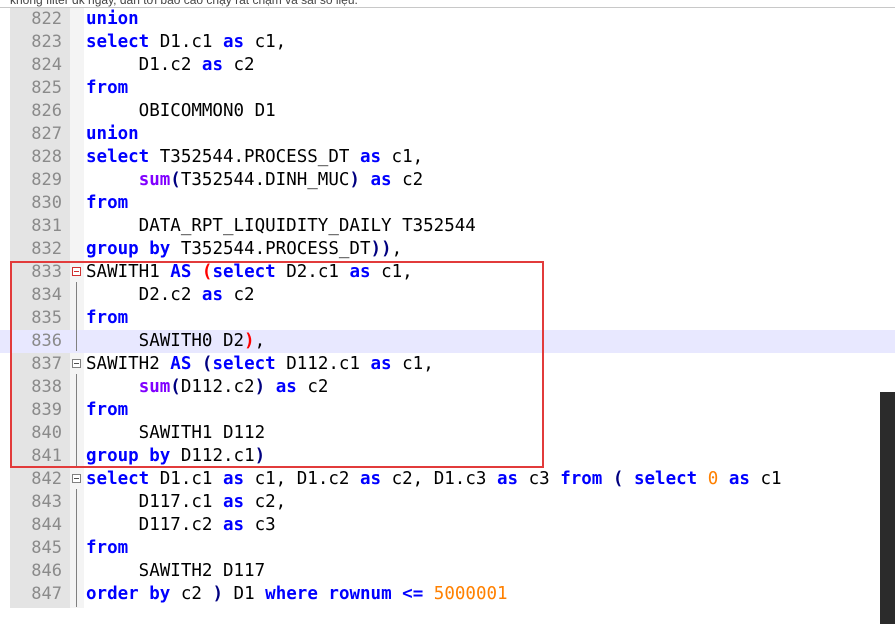 The width and height of the screenshot is (895, 624). Describe the element at coordinates (46, 111) in the screenshot. I see `line-number: 826` at that location.